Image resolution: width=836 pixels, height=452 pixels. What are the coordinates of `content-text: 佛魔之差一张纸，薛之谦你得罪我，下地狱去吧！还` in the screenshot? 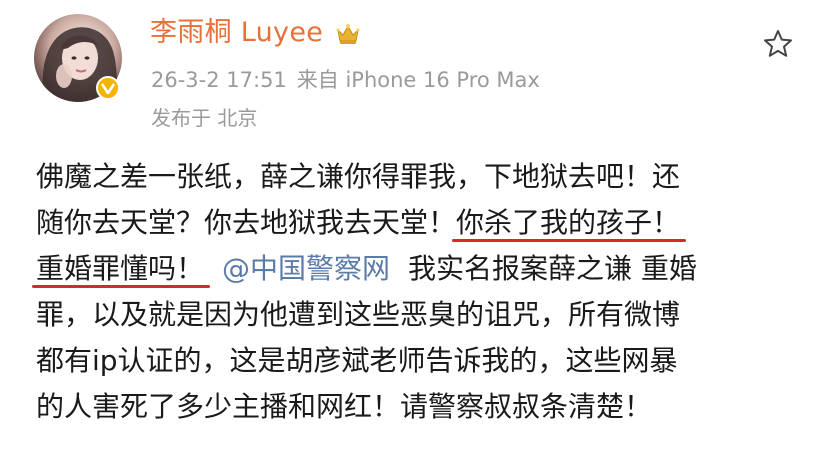 It's located at (358, 176).